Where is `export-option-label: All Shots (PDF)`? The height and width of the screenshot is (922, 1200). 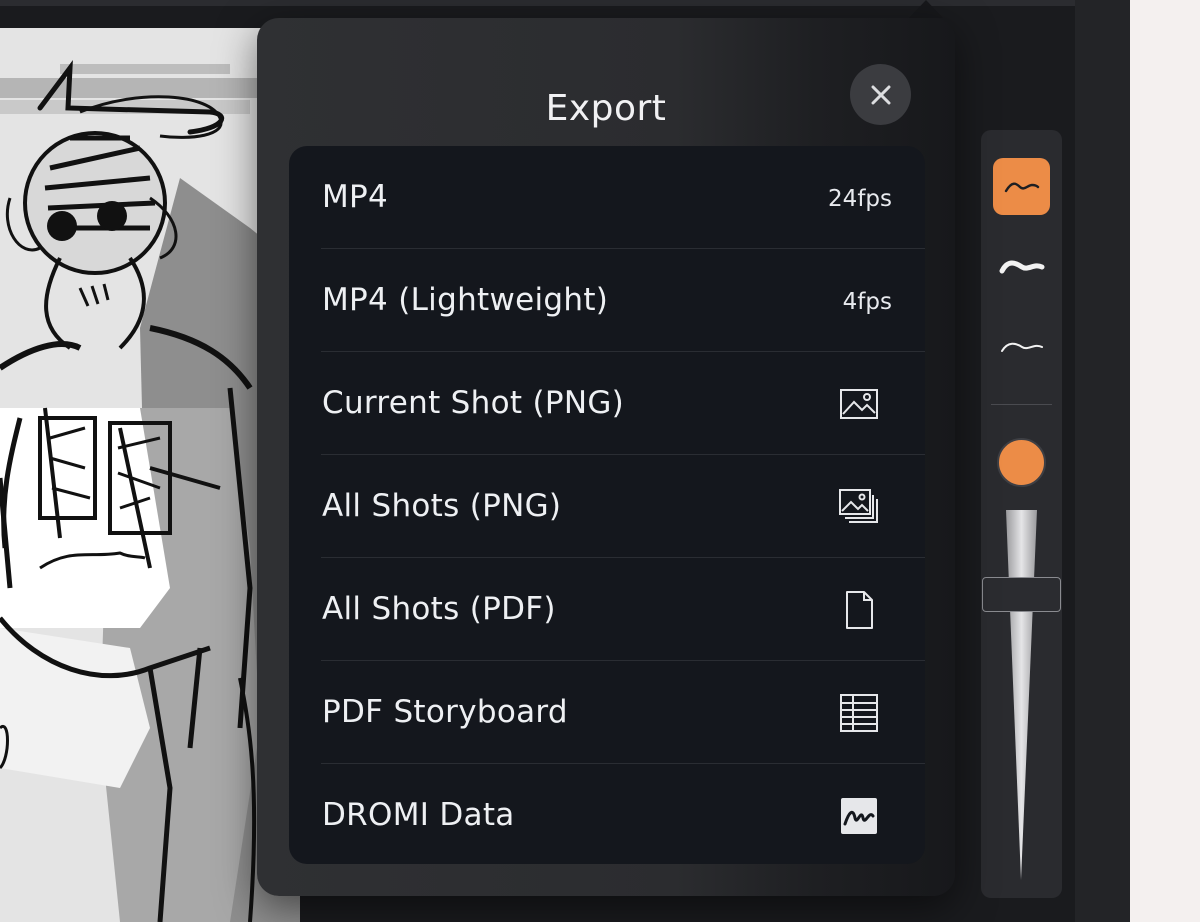
export-option-label: All Shots (PDF) is located at coordinates (439, 609).